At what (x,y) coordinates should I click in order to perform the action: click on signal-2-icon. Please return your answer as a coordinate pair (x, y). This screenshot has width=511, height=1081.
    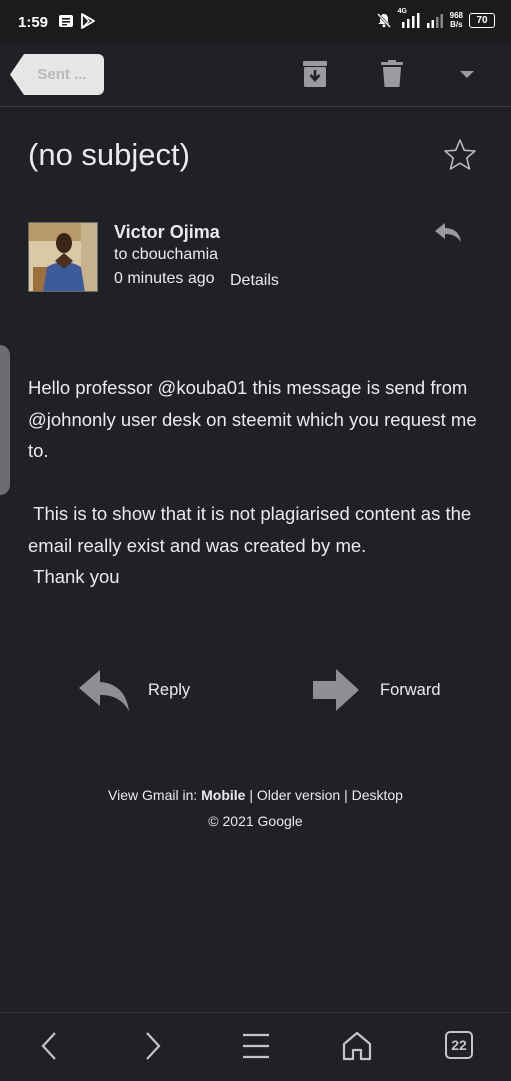
    Looking at the image, I should click on (434, 21).